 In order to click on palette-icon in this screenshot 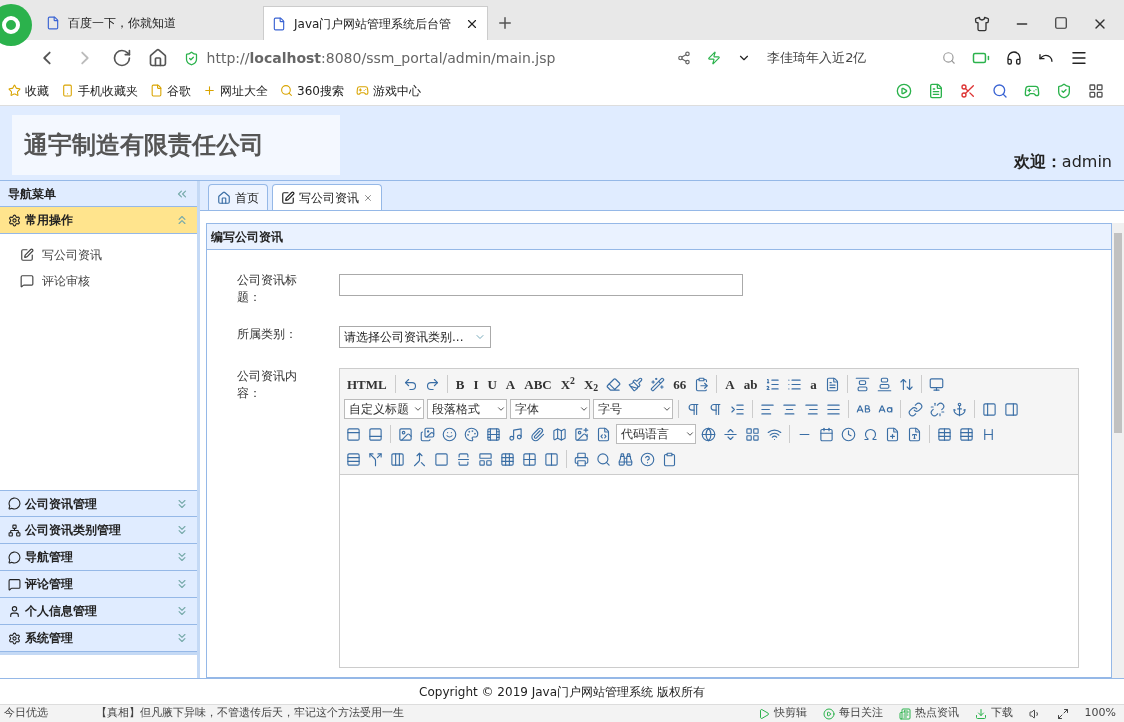, I will do `click(471, 434)`.